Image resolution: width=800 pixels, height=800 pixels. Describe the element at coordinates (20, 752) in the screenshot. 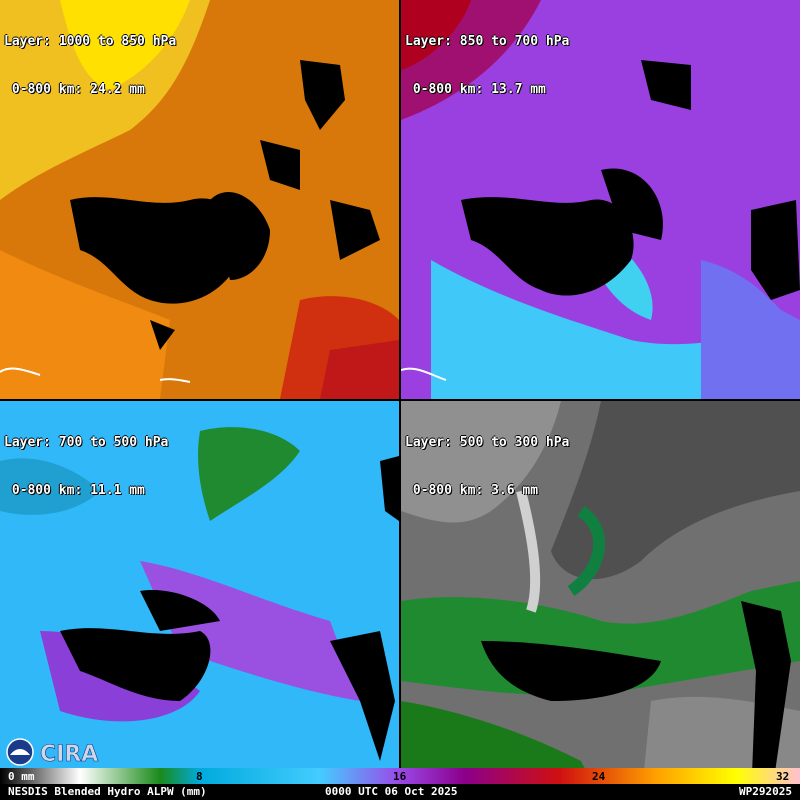

I see `noaa-logo-icon` at that location.